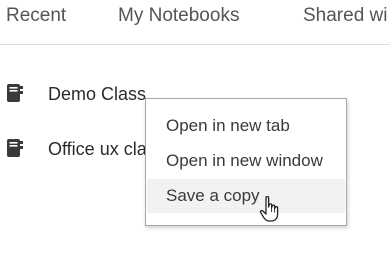 The height and width of the screenshot is (261, 390). I want to click on tab-my-notebooks: My Notebooks, so click(178, 16).